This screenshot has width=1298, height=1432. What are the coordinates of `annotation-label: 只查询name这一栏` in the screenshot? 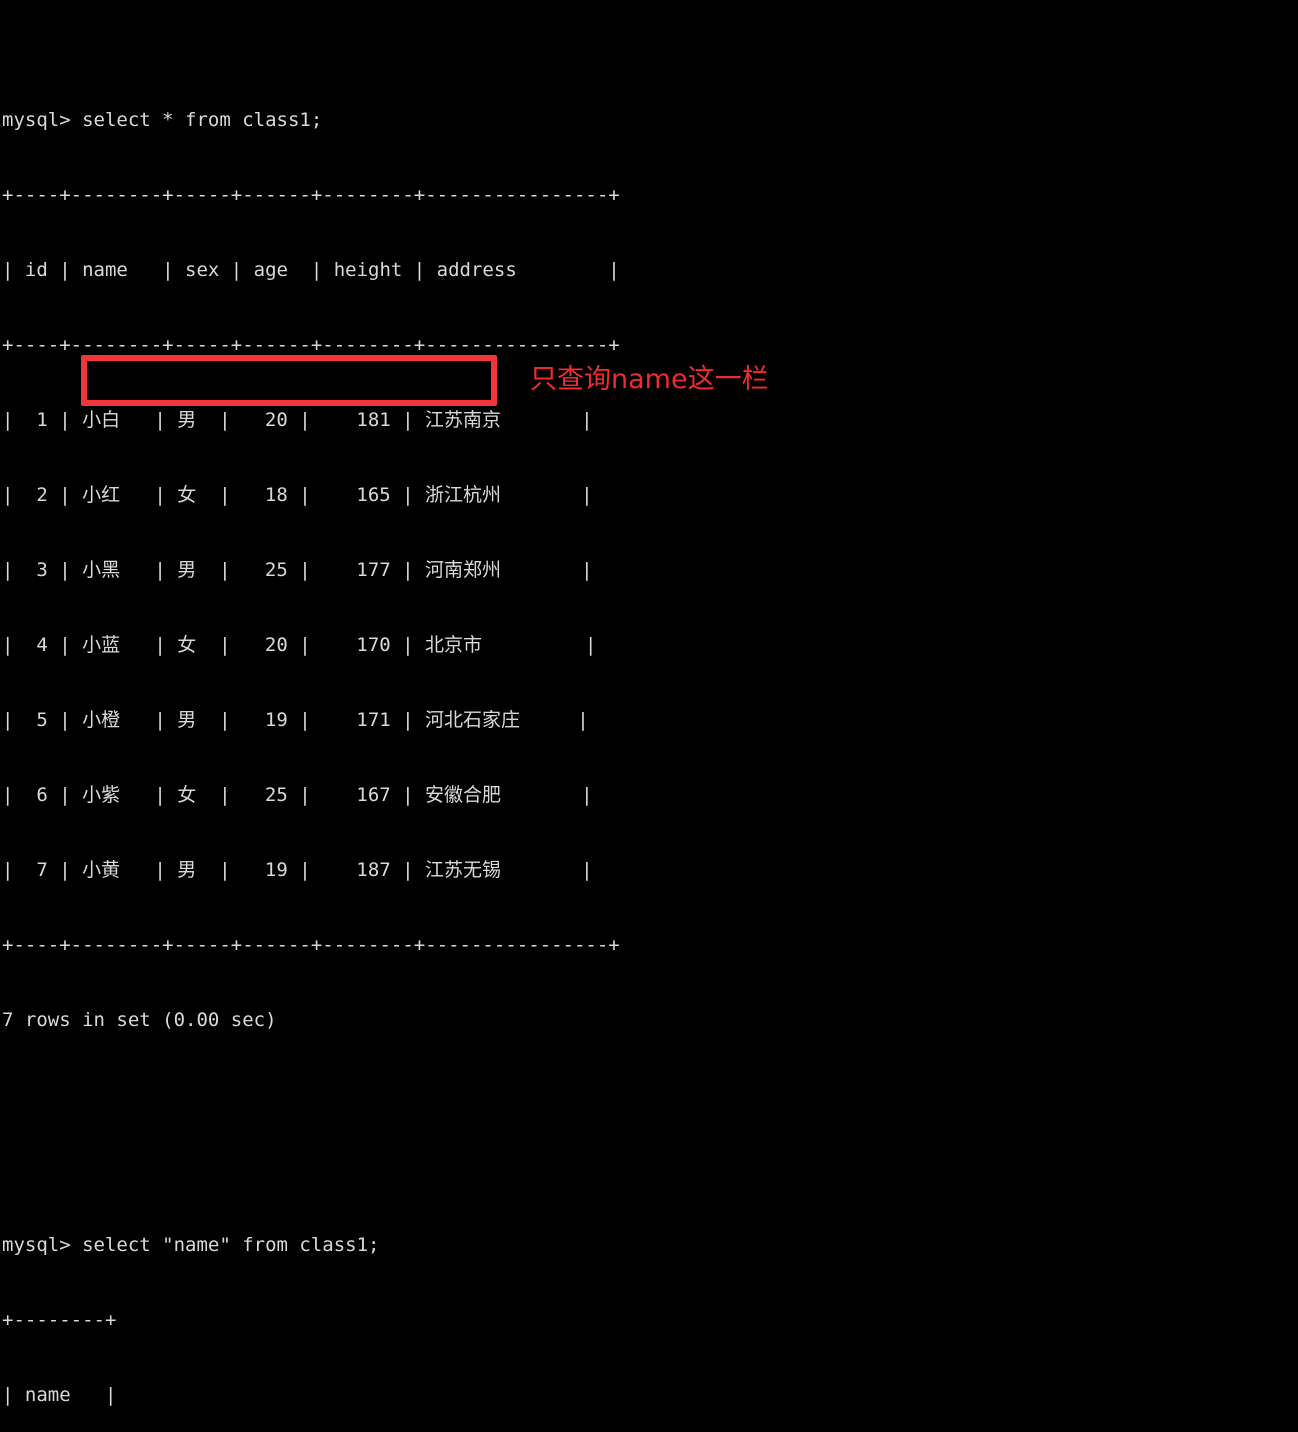 It's located at (649, 379).